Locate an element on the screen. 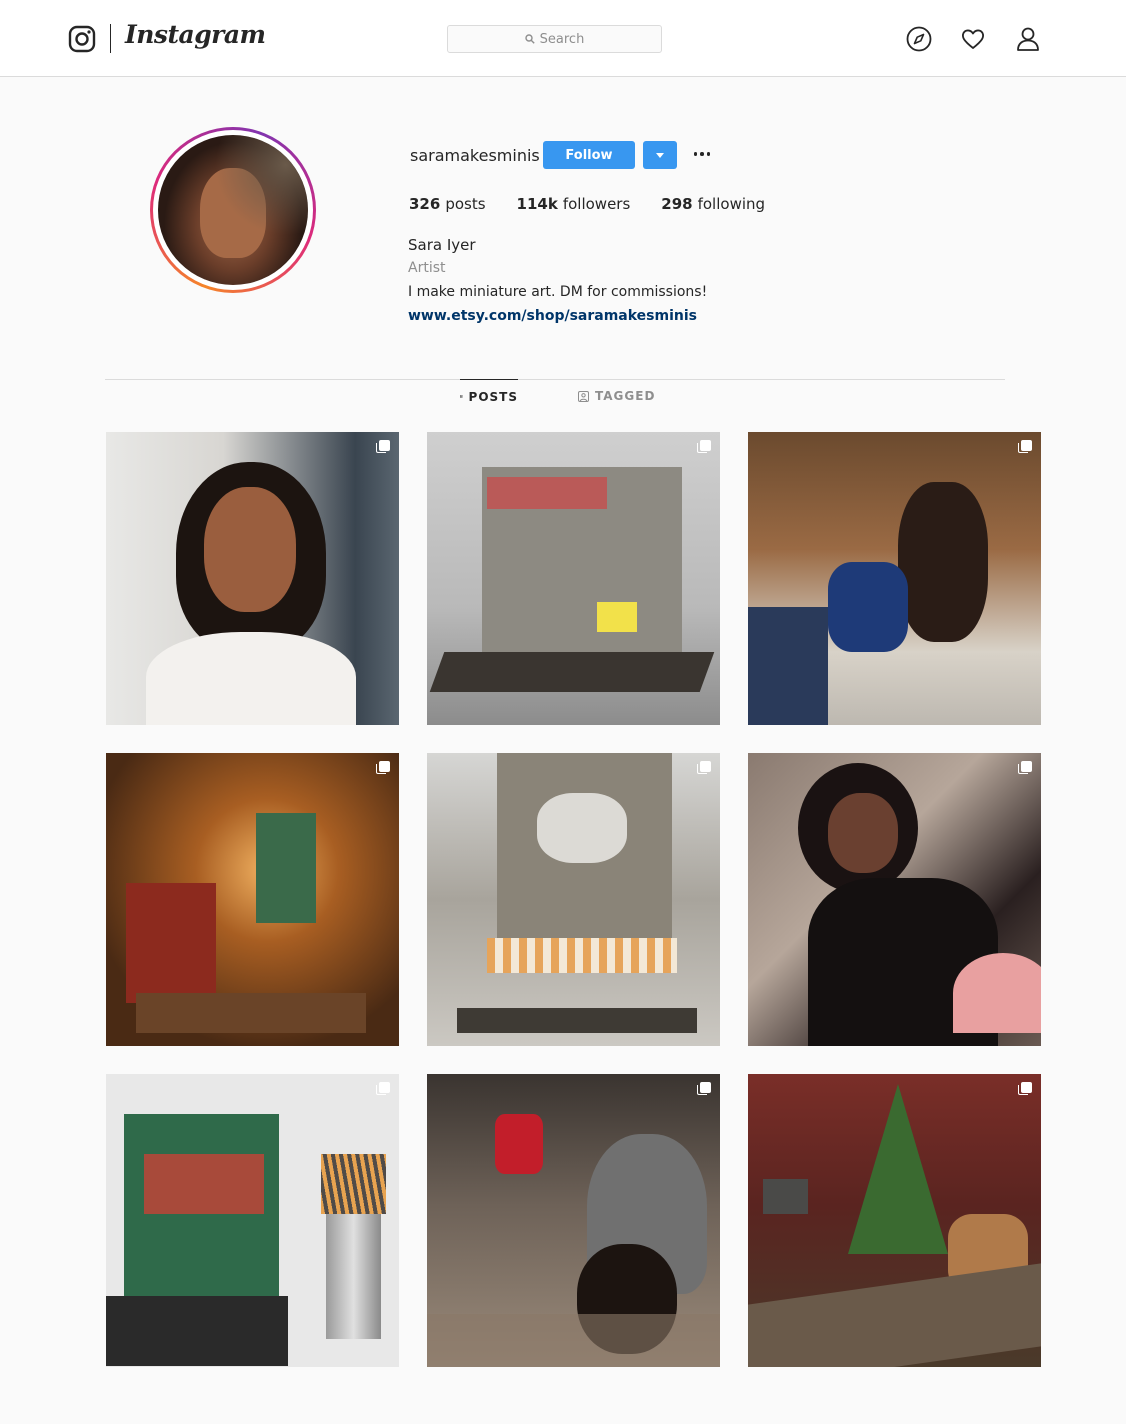  profile-username: saramakesminis is located at coordinates (475, 155).